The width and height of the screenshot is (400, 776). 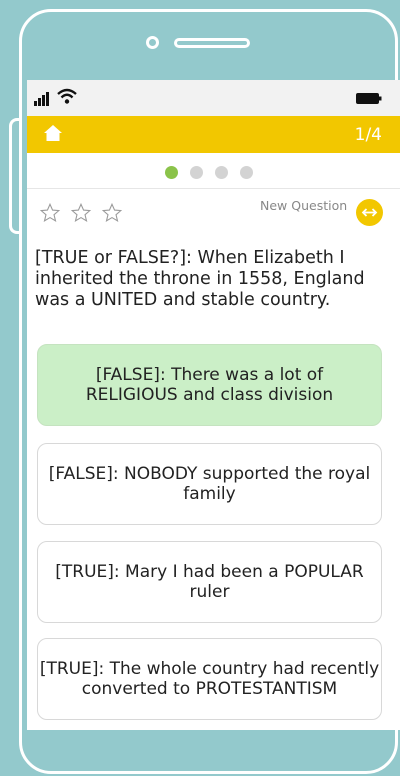 I want to click on wifi-icon, so click(x=67, y=96).